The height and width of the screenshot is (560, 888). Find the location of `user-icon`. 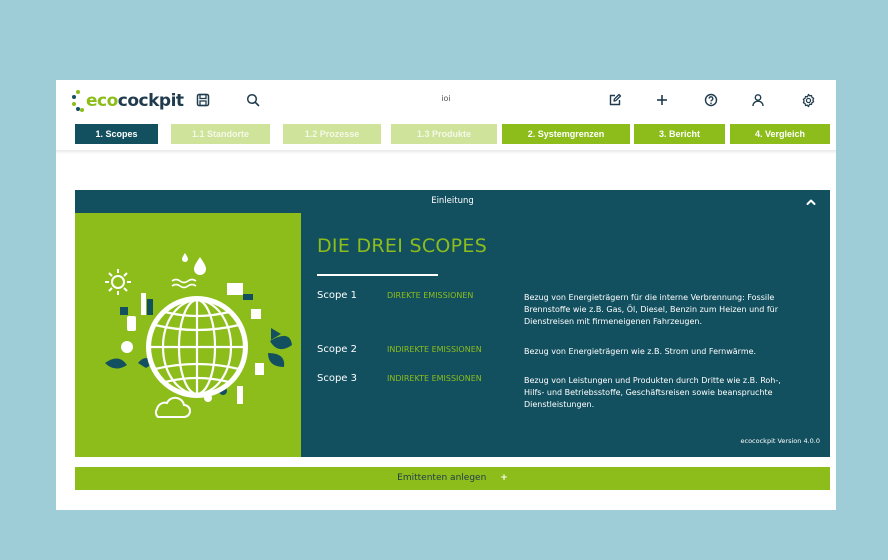

user-icon is located at coordinates (758, 100).